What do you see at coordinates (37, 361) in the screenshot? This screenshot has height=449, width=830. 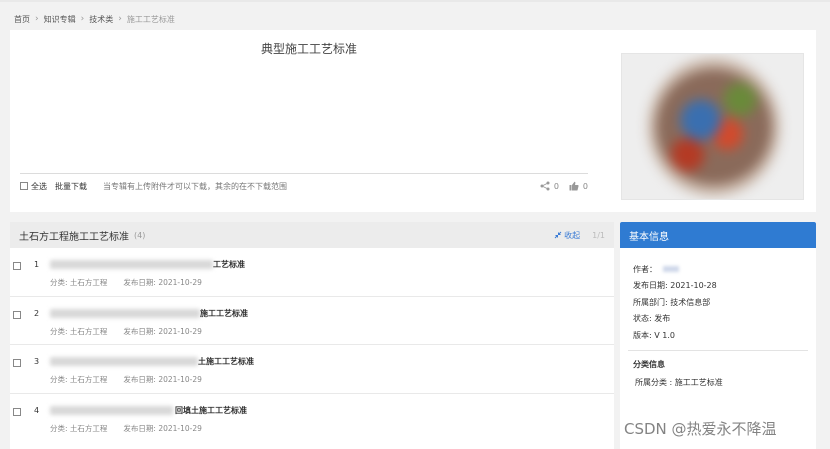 I see `item-number: 3` at bounding box center [37, 361].